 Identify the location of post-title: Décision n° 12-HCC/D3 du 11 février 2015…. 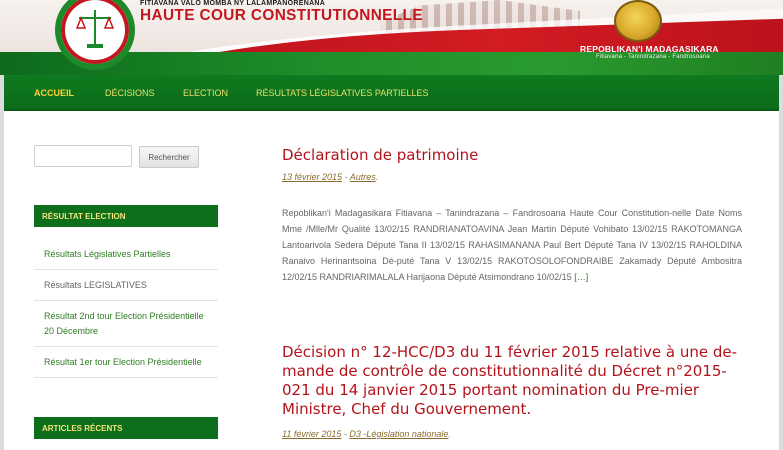
(517, 381).